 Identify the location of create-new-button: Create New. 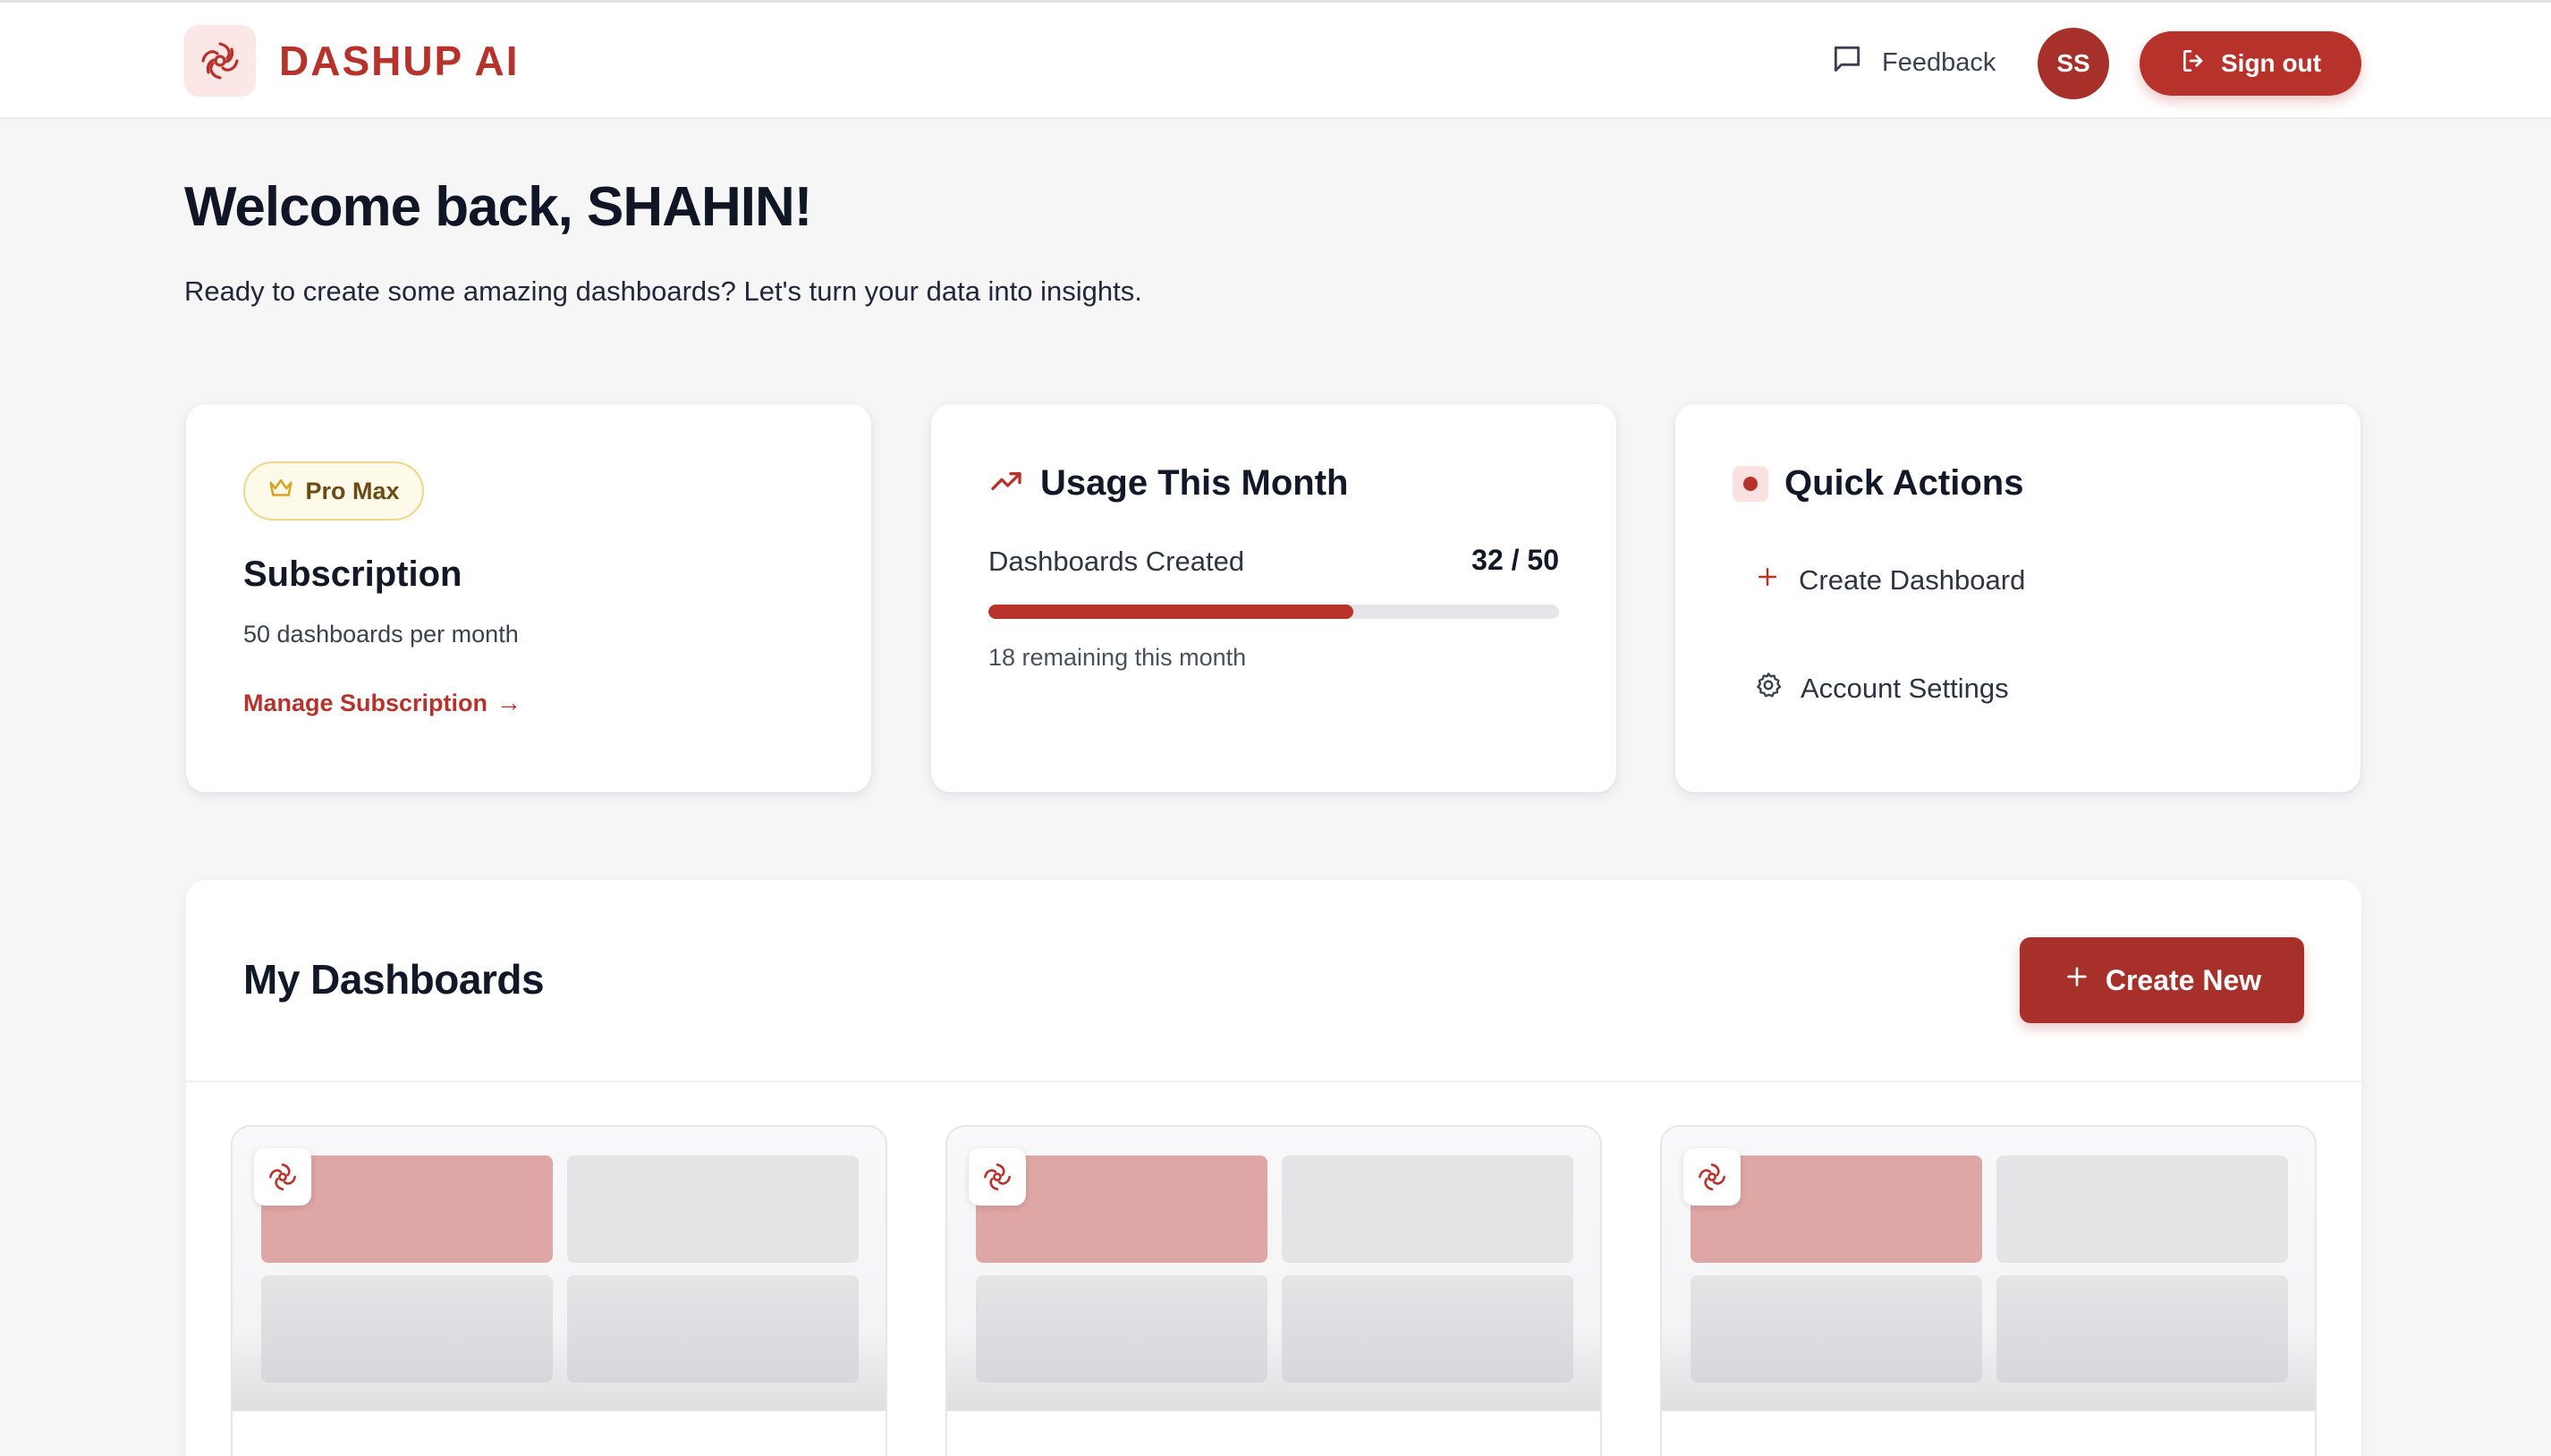
(2162, 980).